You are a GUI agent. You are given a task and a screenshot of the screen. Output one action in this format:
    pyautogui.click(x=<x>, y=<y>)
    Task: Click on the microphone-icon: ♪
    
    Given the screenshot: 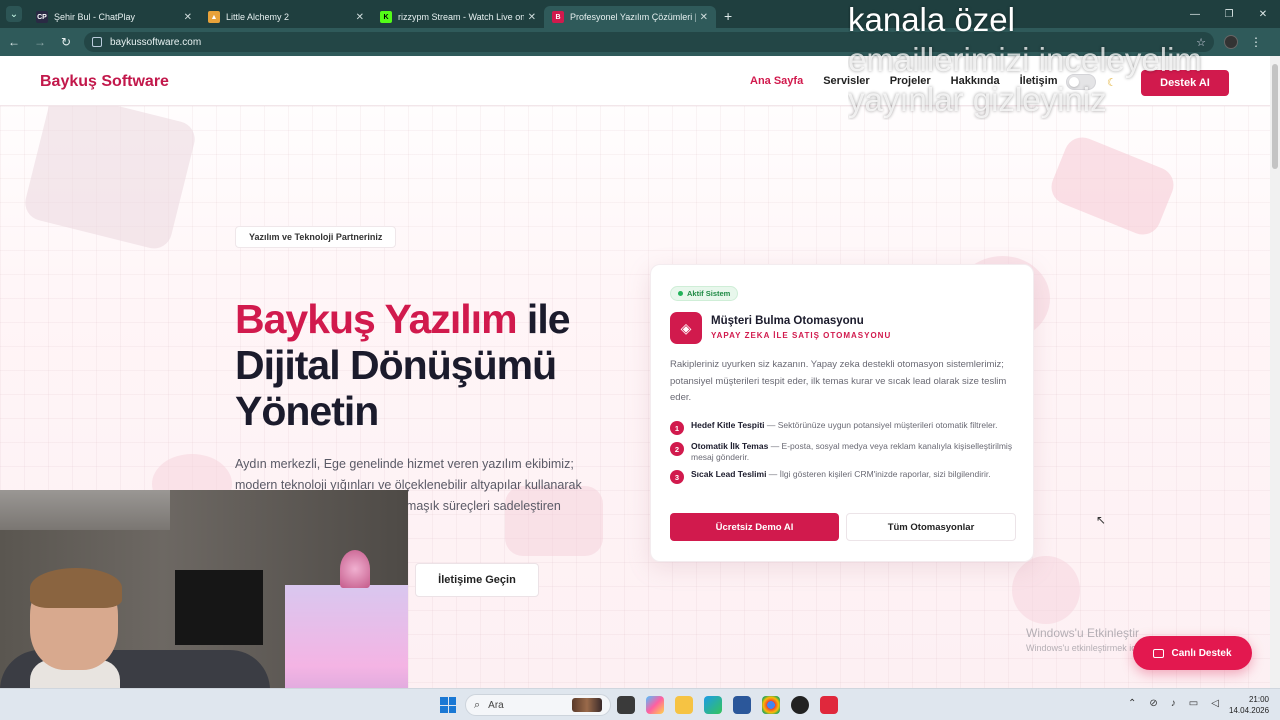 What is the action you would take?
    pyautogui.click(x=1173, y=703)
    